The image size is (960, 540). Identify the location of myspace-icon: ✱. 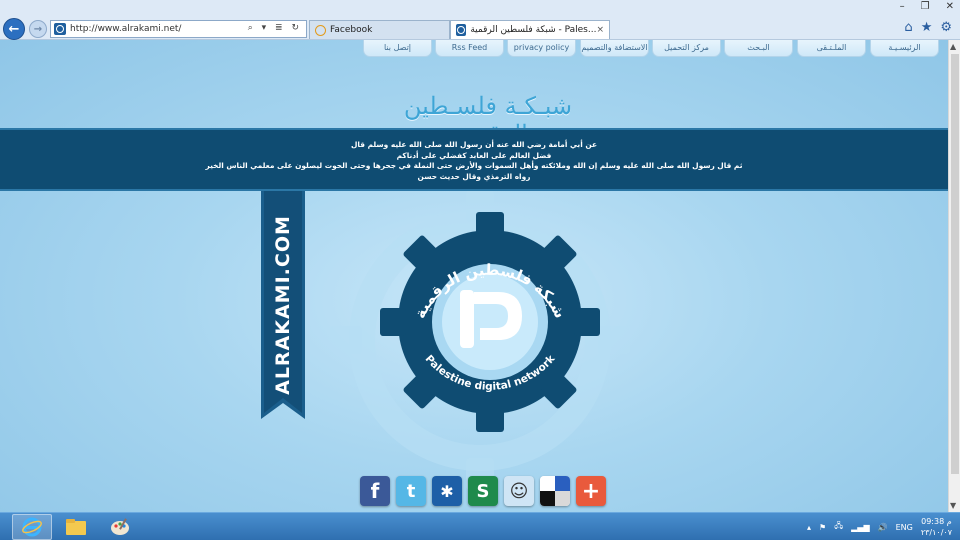
(447, 491).